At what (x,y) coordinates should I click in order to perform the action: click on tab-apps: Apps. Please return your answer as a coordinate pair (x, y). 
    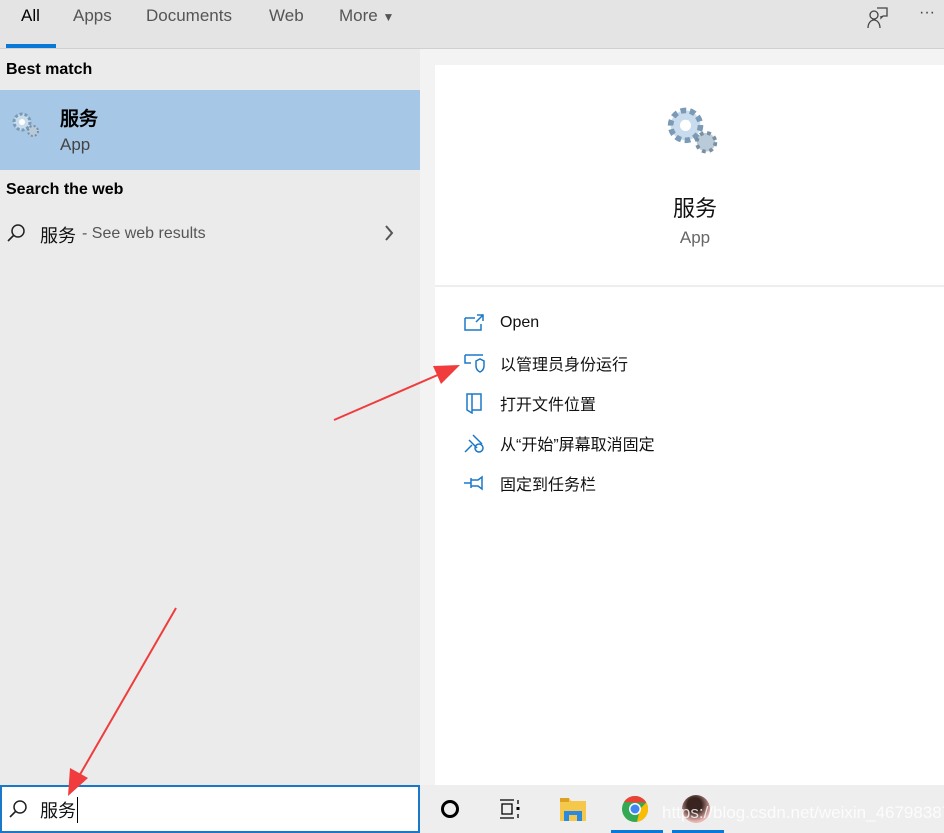
    Looking at the image, I should click on (92, 16).